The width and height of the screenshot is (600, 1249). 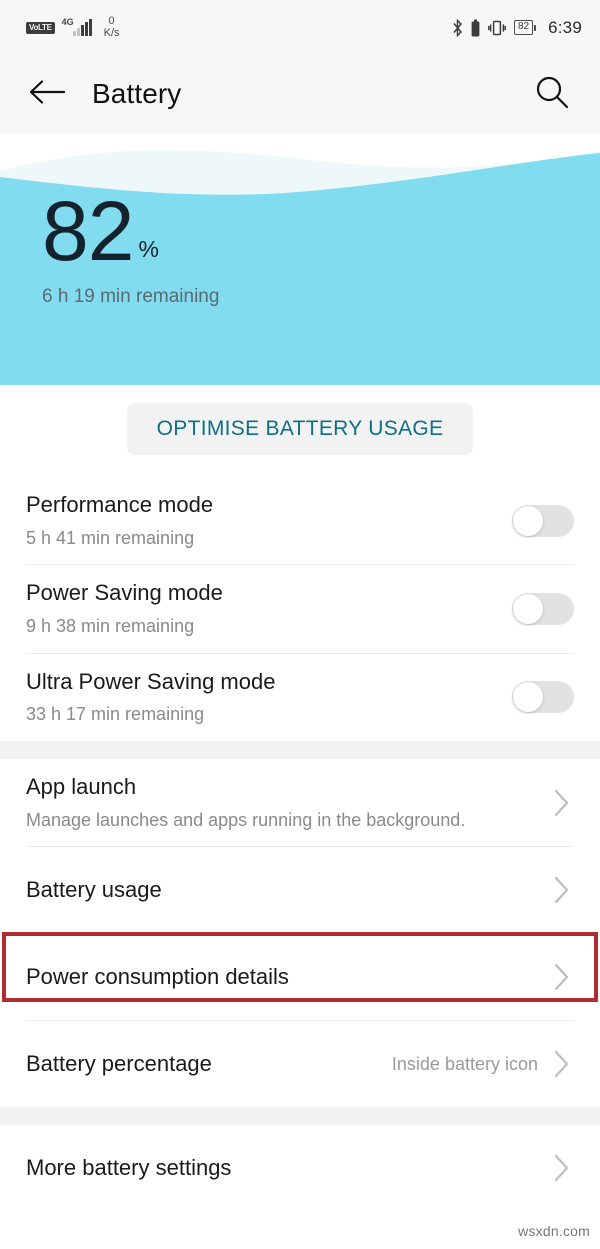 What do you see at coordinates (94, 890) in the screenshot?
I see `row-title: Battery usage` at bounding box center [94, 890].